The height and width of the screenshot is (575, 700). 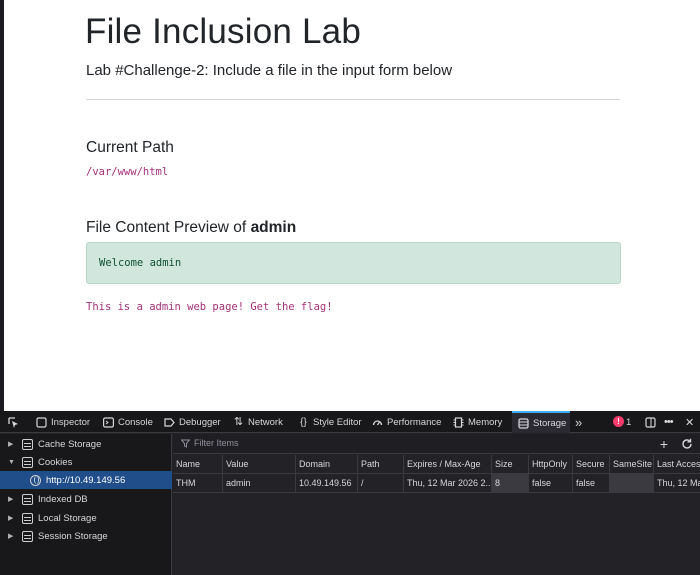 I want to click on column-header-name: Name, so click(x=198, y=464).